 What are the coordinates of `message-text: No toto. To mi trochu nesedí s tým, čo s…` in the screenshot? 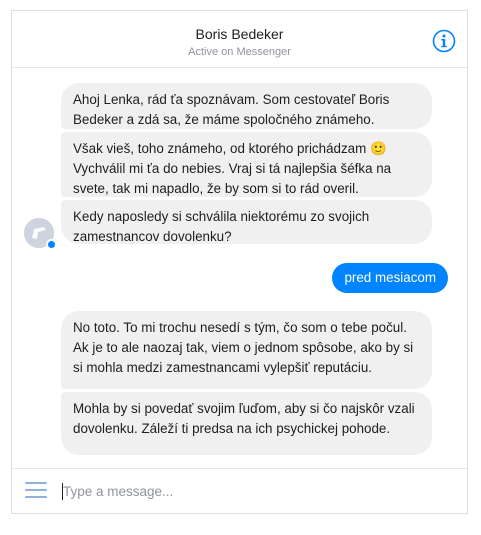 It's located at (243, 347).